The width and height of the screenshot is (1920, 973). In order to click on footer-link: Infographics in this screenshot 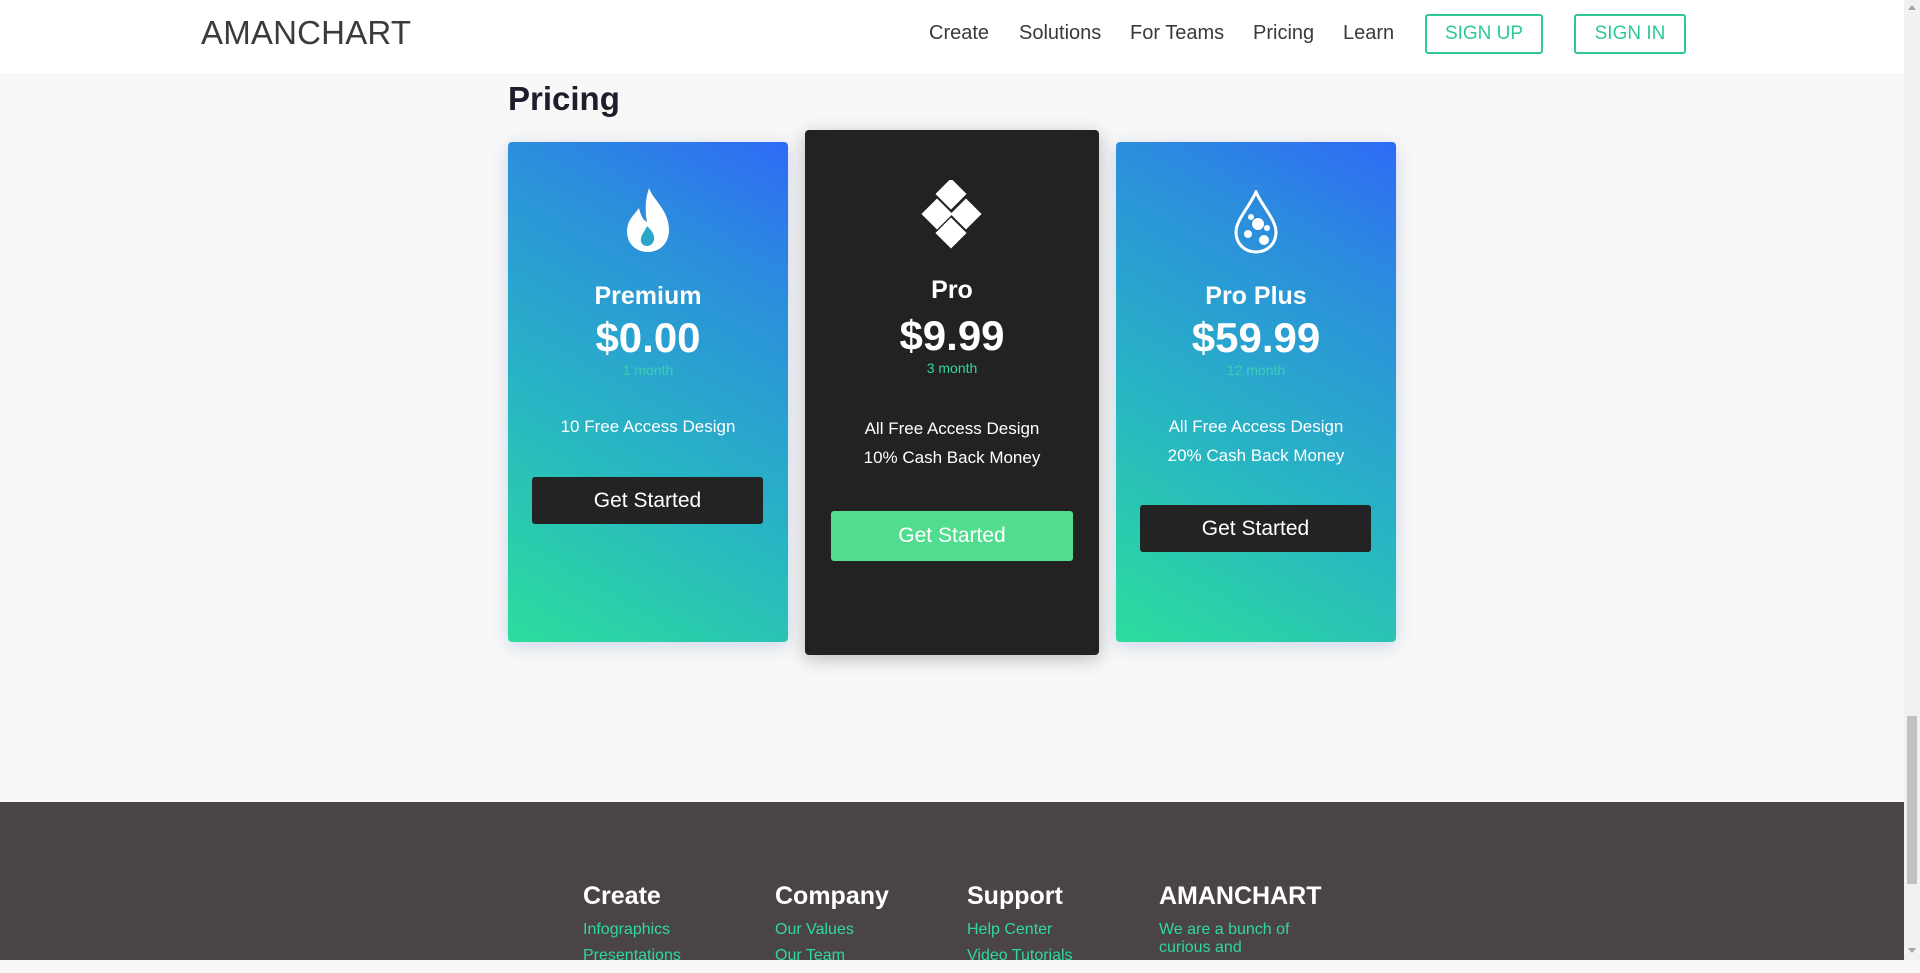, I will do `click(668, 930)`.